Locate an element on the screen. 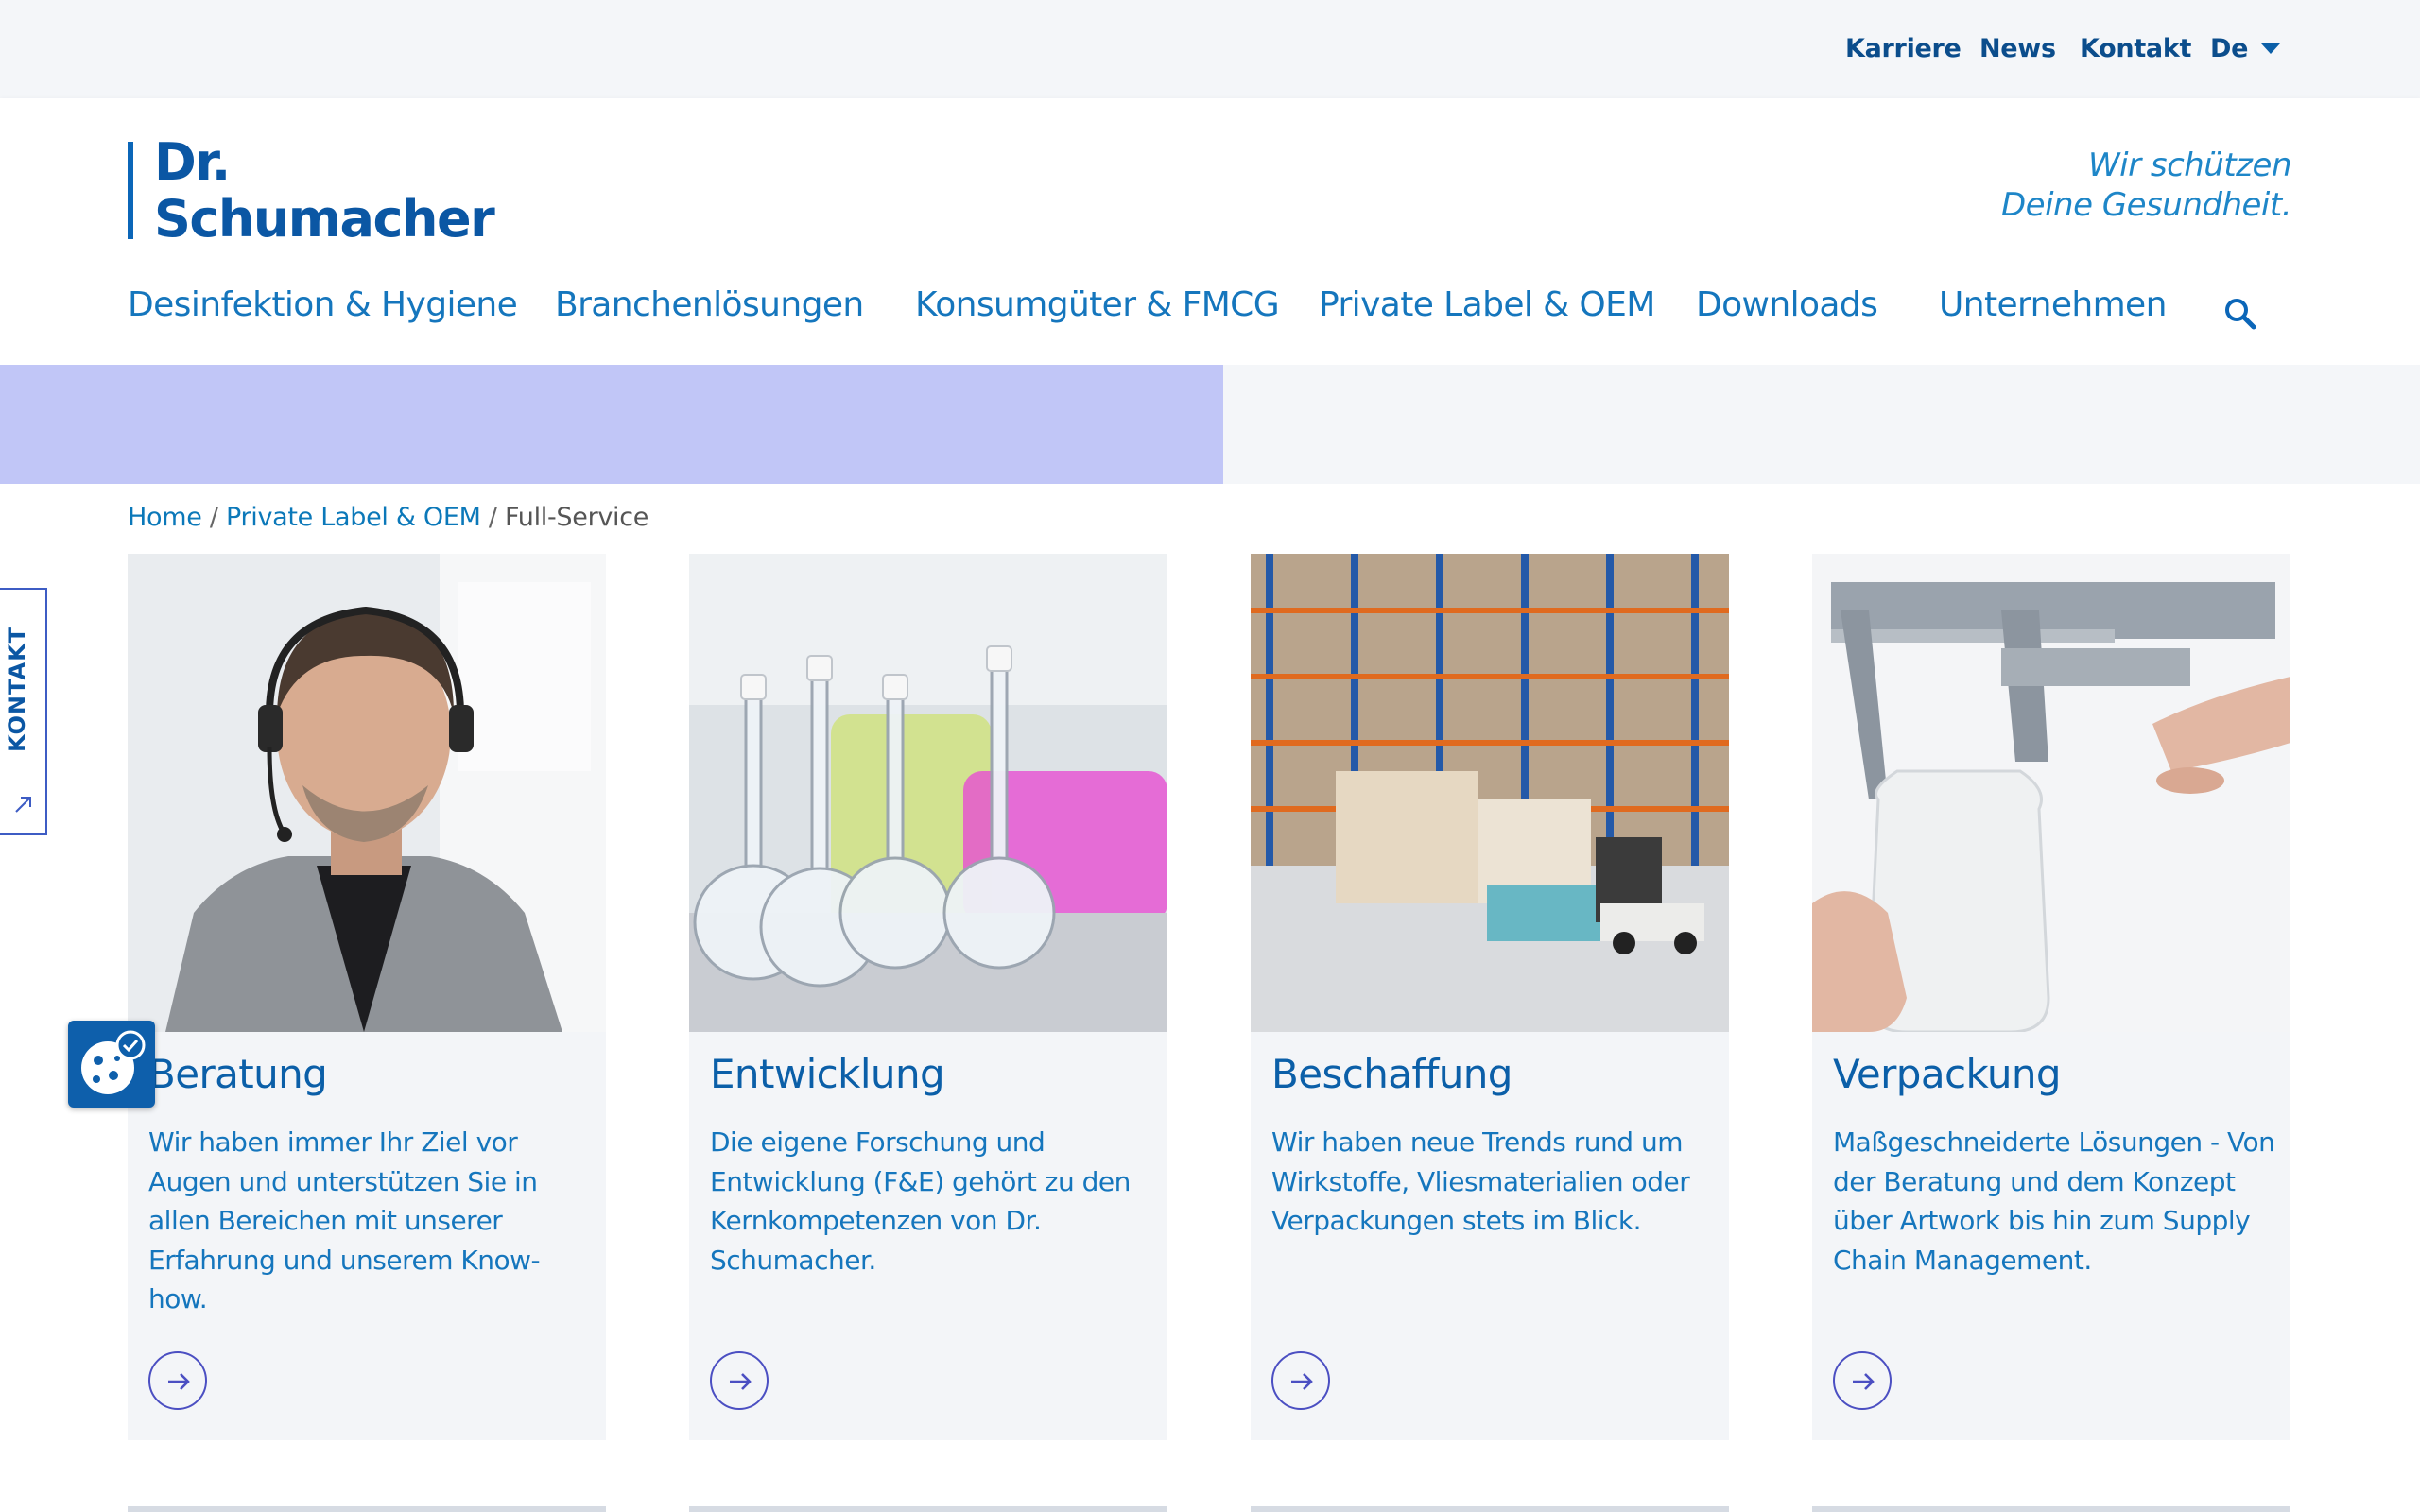 Image resolution: width=2420 pixels, height=1512 pixels. card-title: Beschaffung is located at coordinates (1391, 1074).